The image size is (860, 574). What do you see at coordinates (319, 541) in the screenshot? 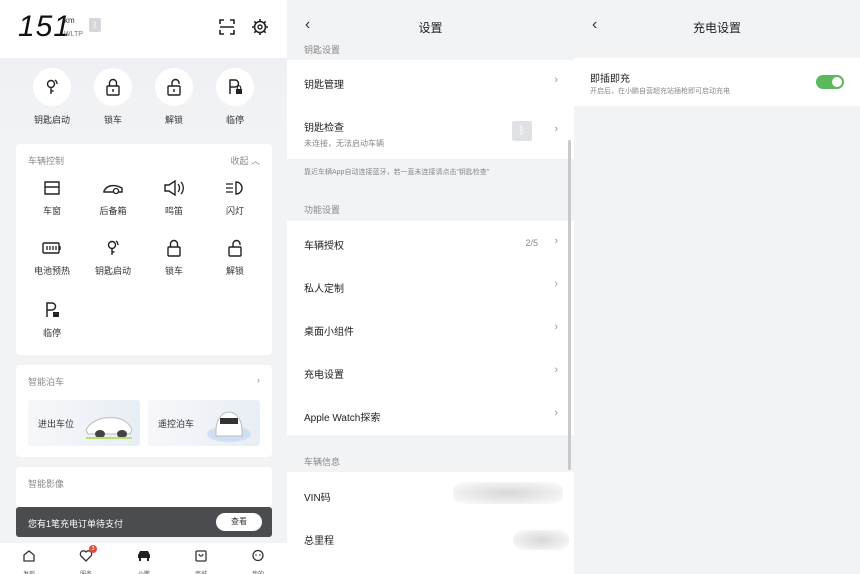
I see `row-label: 总里程` at bounding box center [319, 541].